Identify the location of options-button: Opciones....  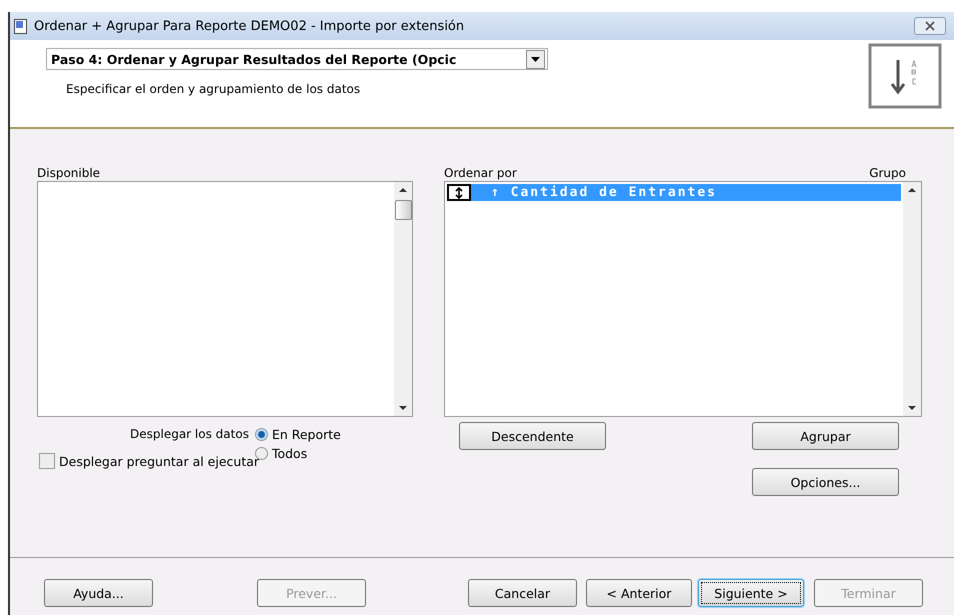
(825, 482).